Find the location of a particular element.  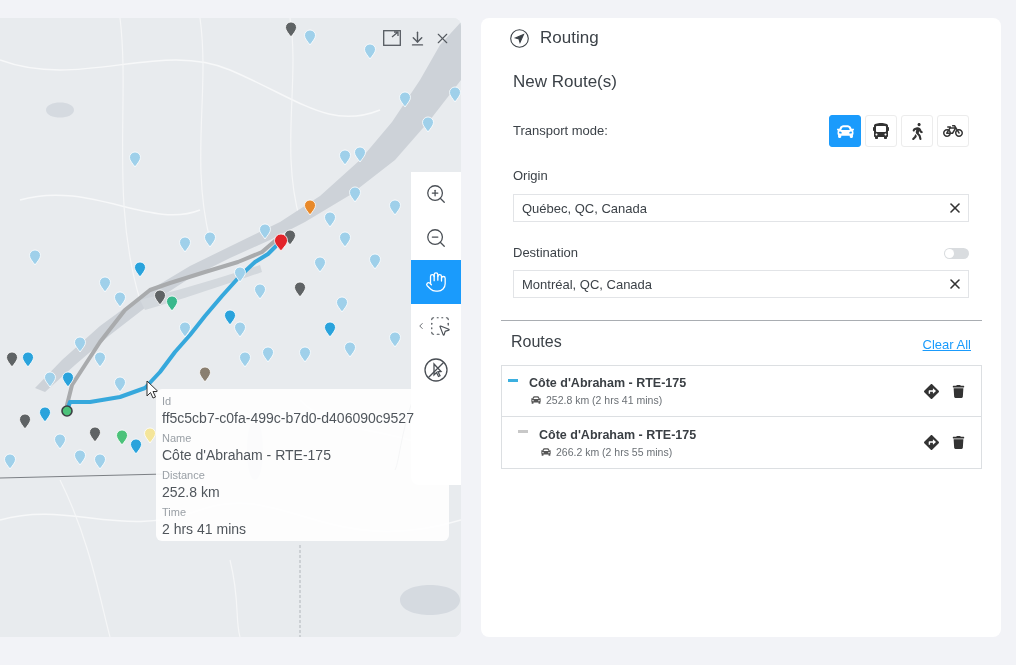

destination-label: Destination is located at coordinates (546, 253).